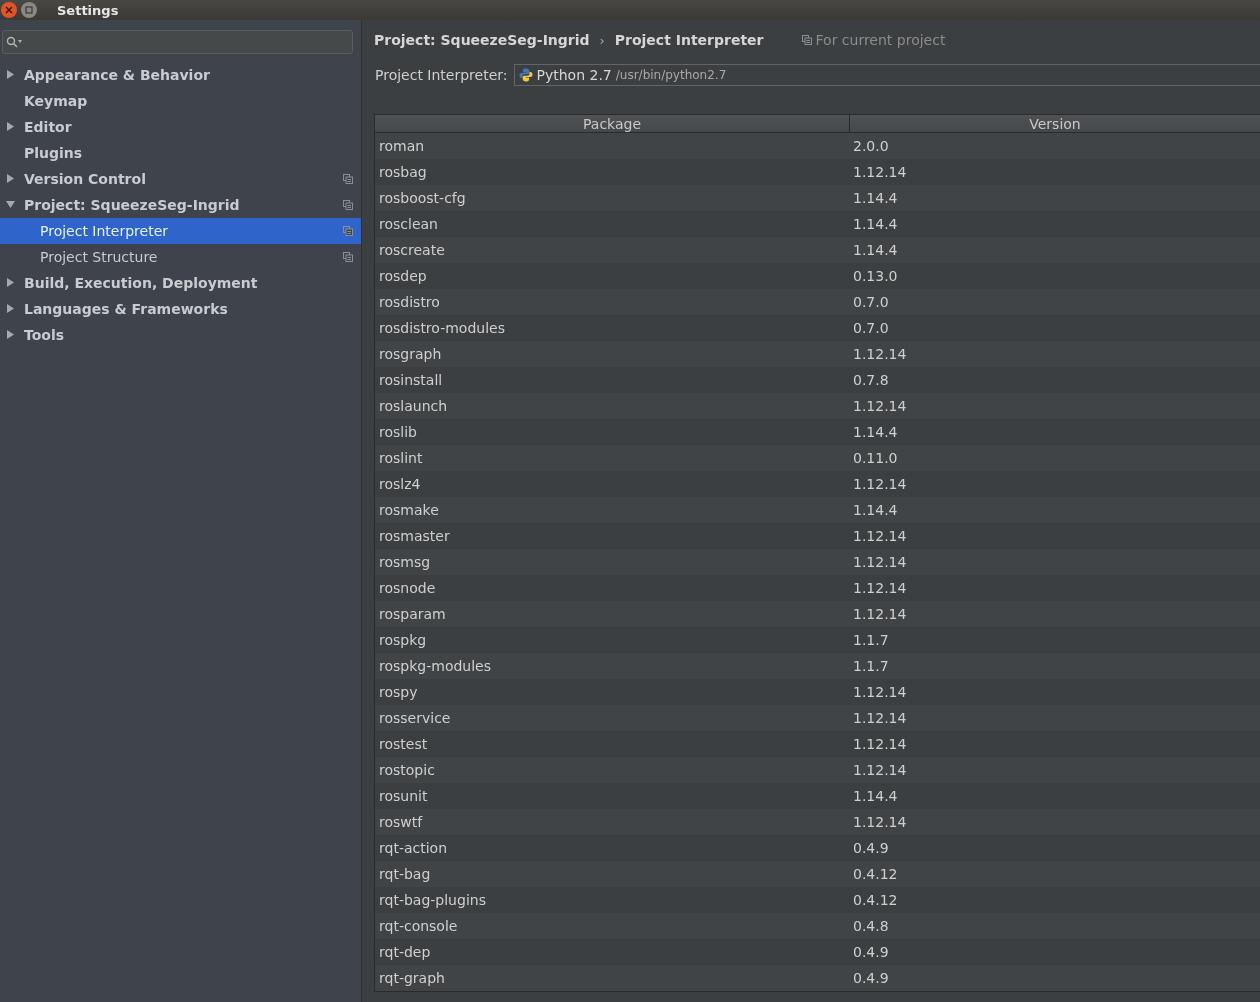 This screenshot has width=1260, height=1002. What do you see at coordinates (871, 328) in the screenshot?
I see `table-cell-text: 0.7.0` at bounding box center [871, 328].